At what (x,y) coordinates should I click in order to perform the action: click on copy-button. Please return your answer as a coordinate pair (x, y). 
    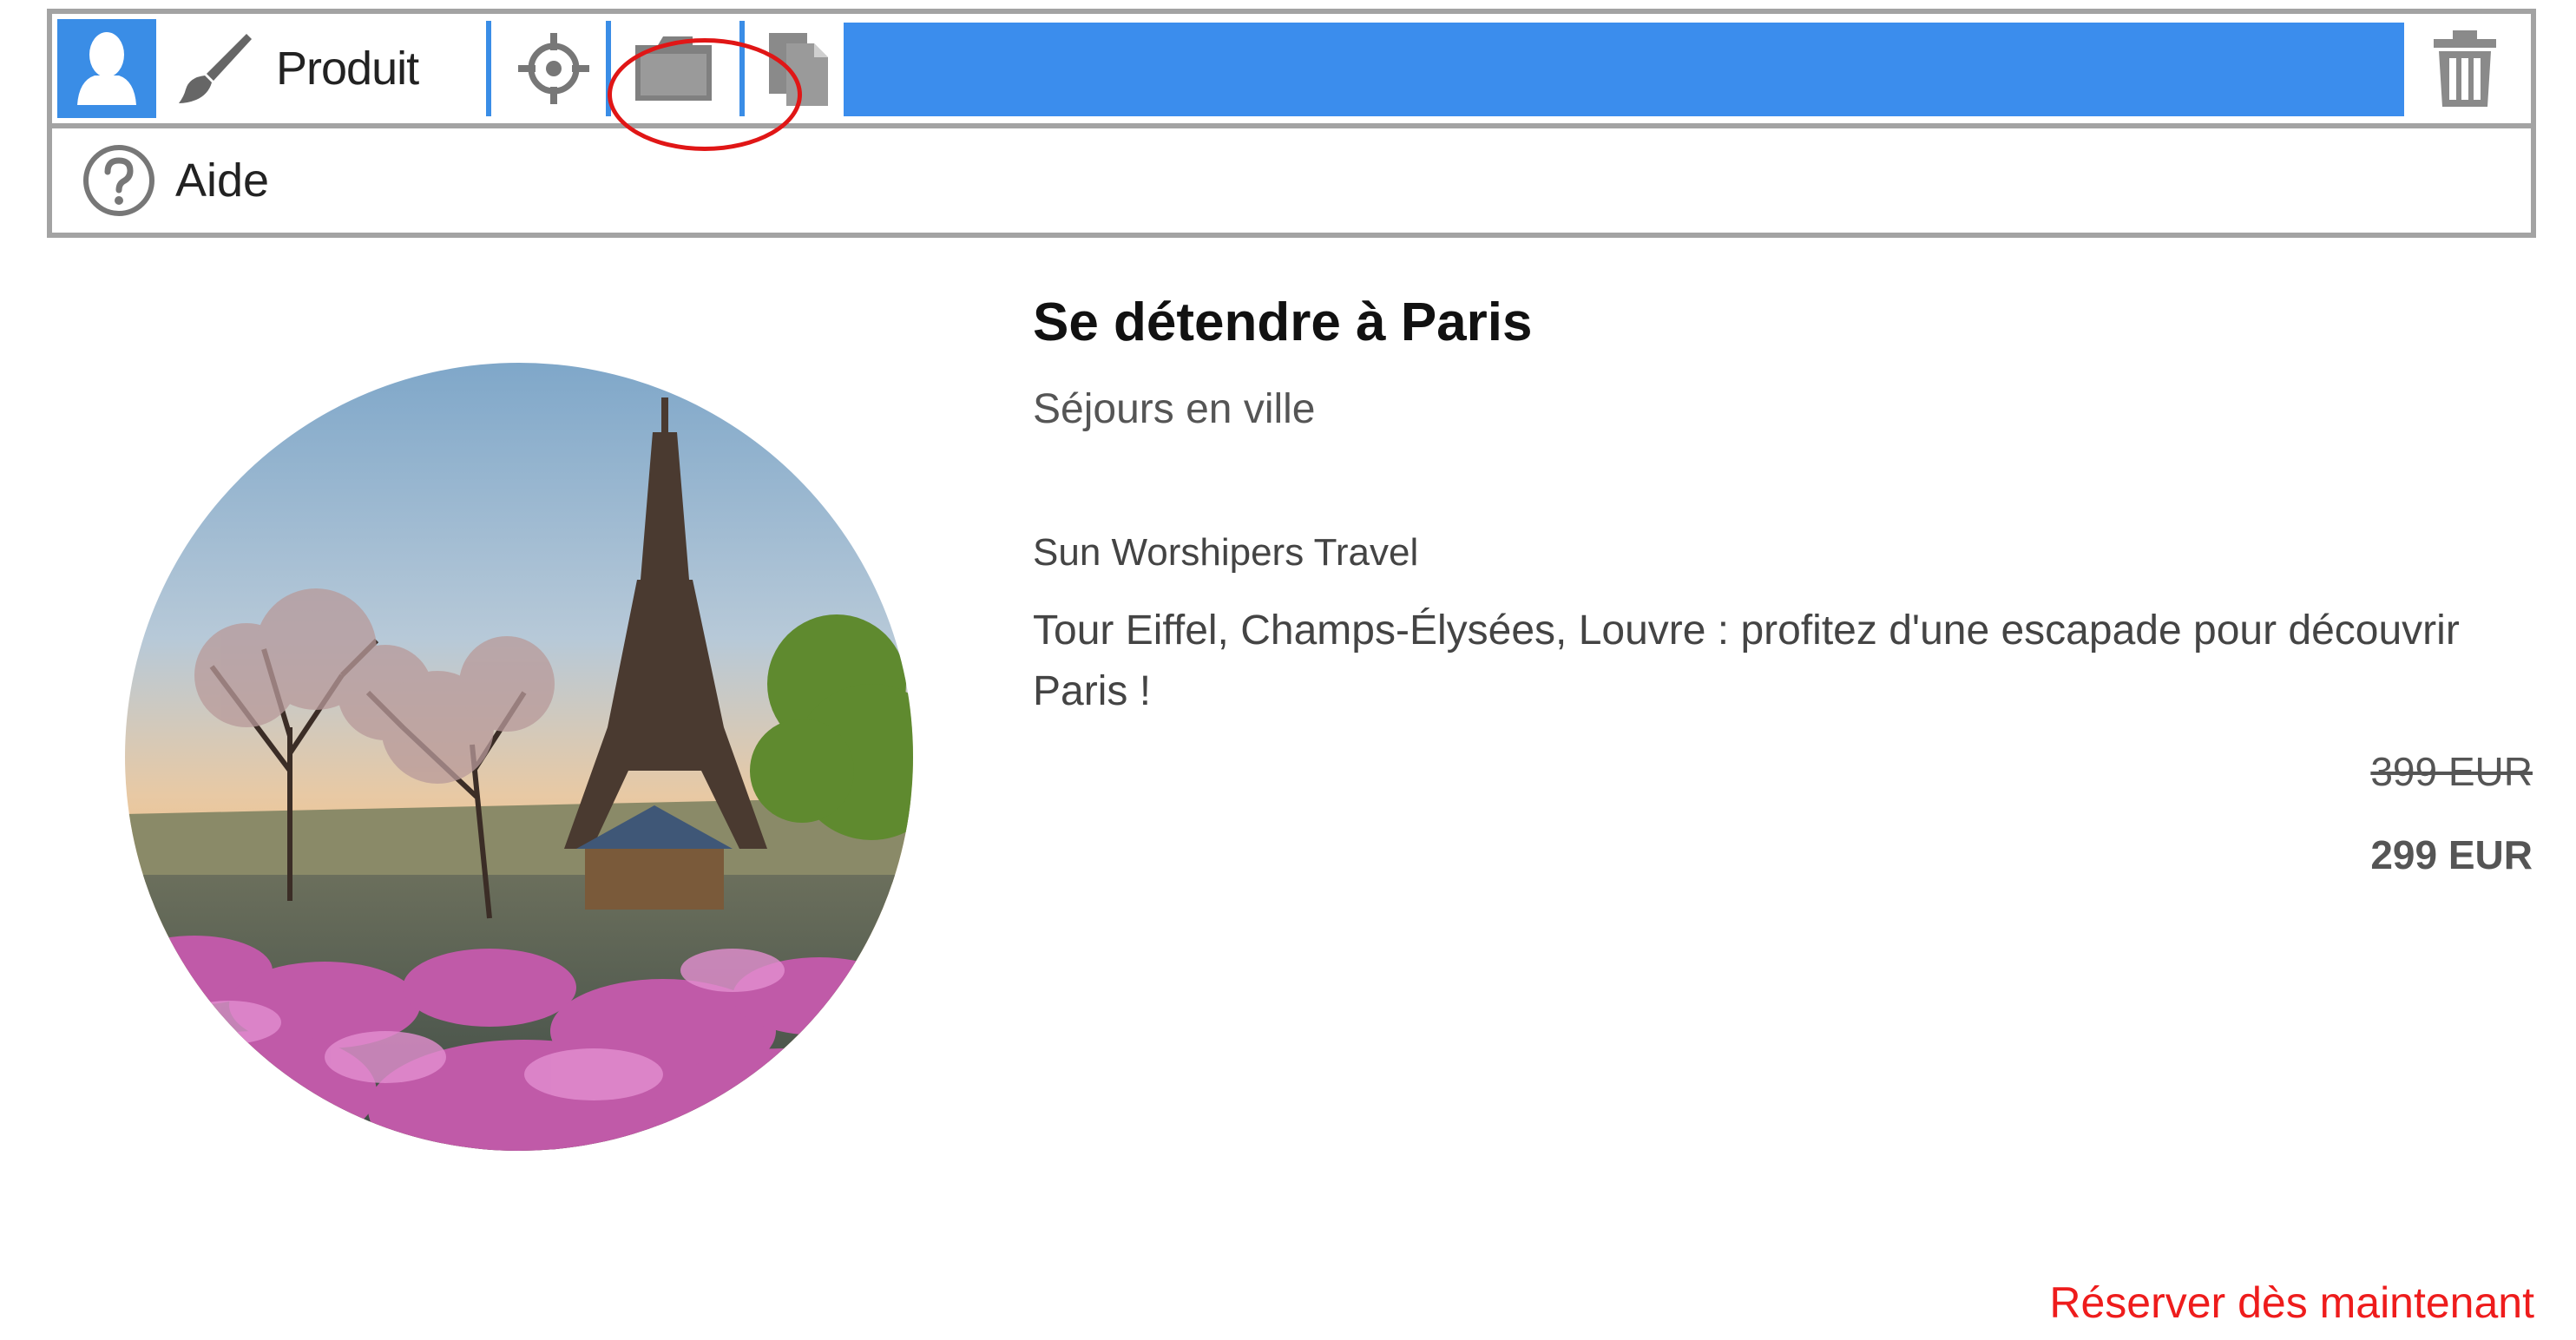
    Looking at the image, I should click on (798, 68).